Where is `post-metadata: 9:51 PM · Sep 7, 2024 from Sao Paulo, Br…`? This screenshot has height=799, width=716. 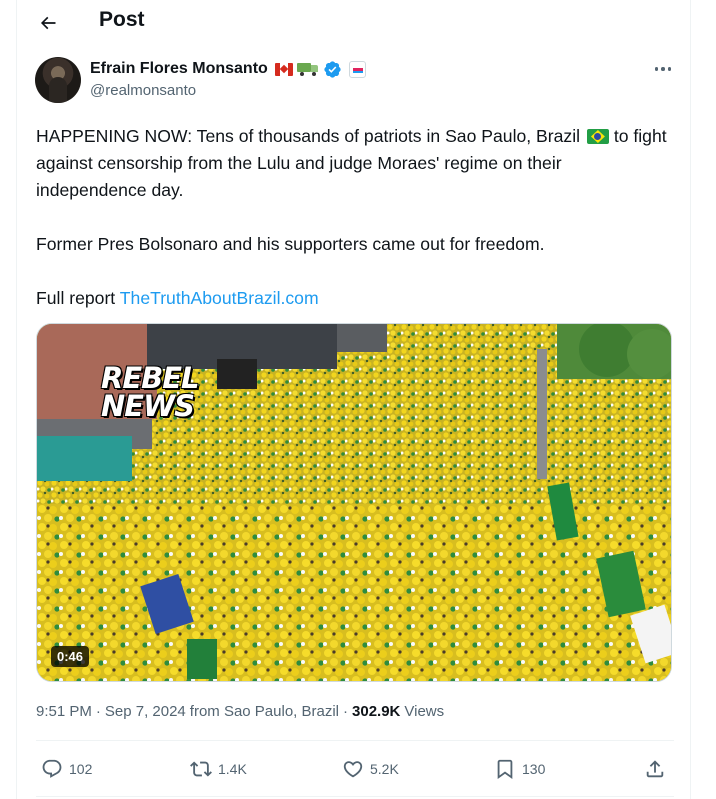
post-metadata: 9:51 PM · Sep 7, 2024 from Sao Paulo, Br… is located at coordinates (240, 711).